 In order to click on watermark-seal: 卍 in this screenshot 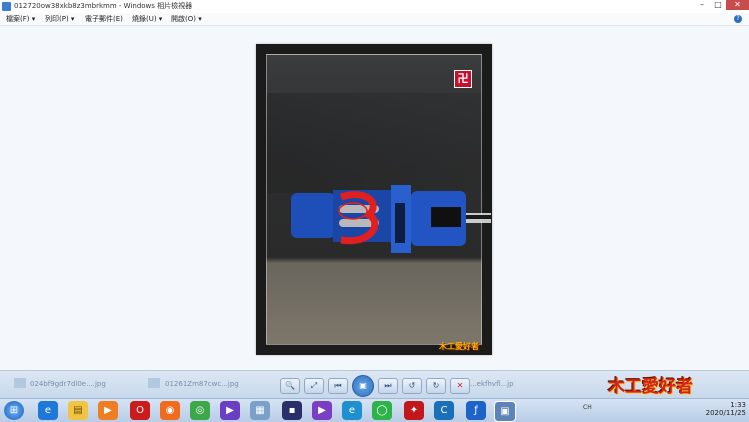, I will do `click(463, 79)`.